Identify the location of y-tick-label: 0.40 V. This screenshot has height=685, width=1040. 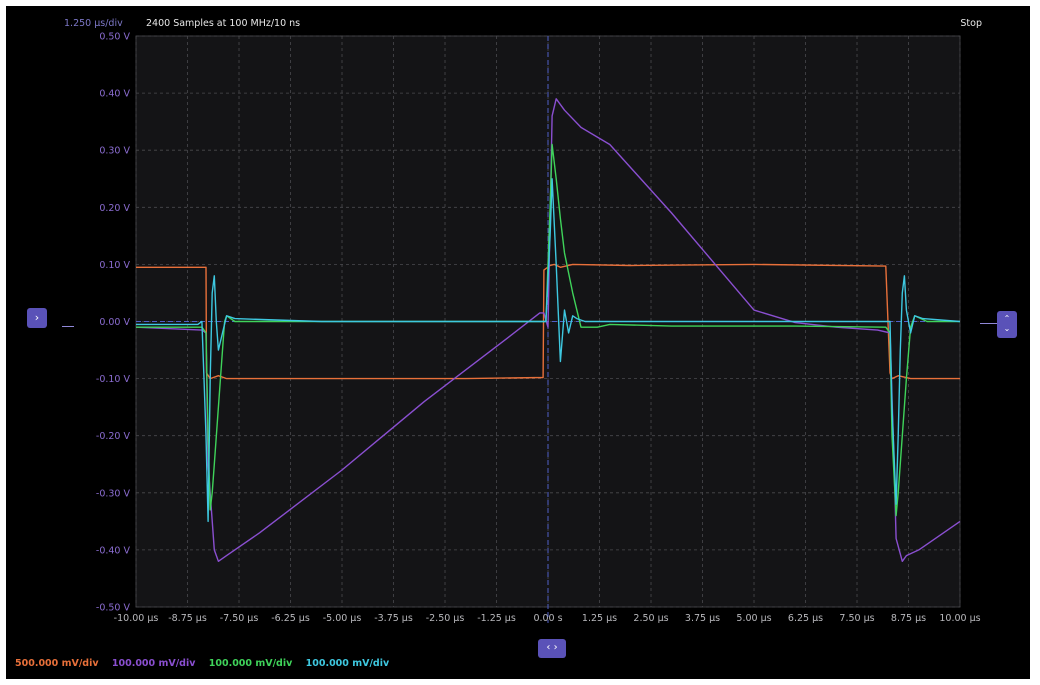
(114, 94).